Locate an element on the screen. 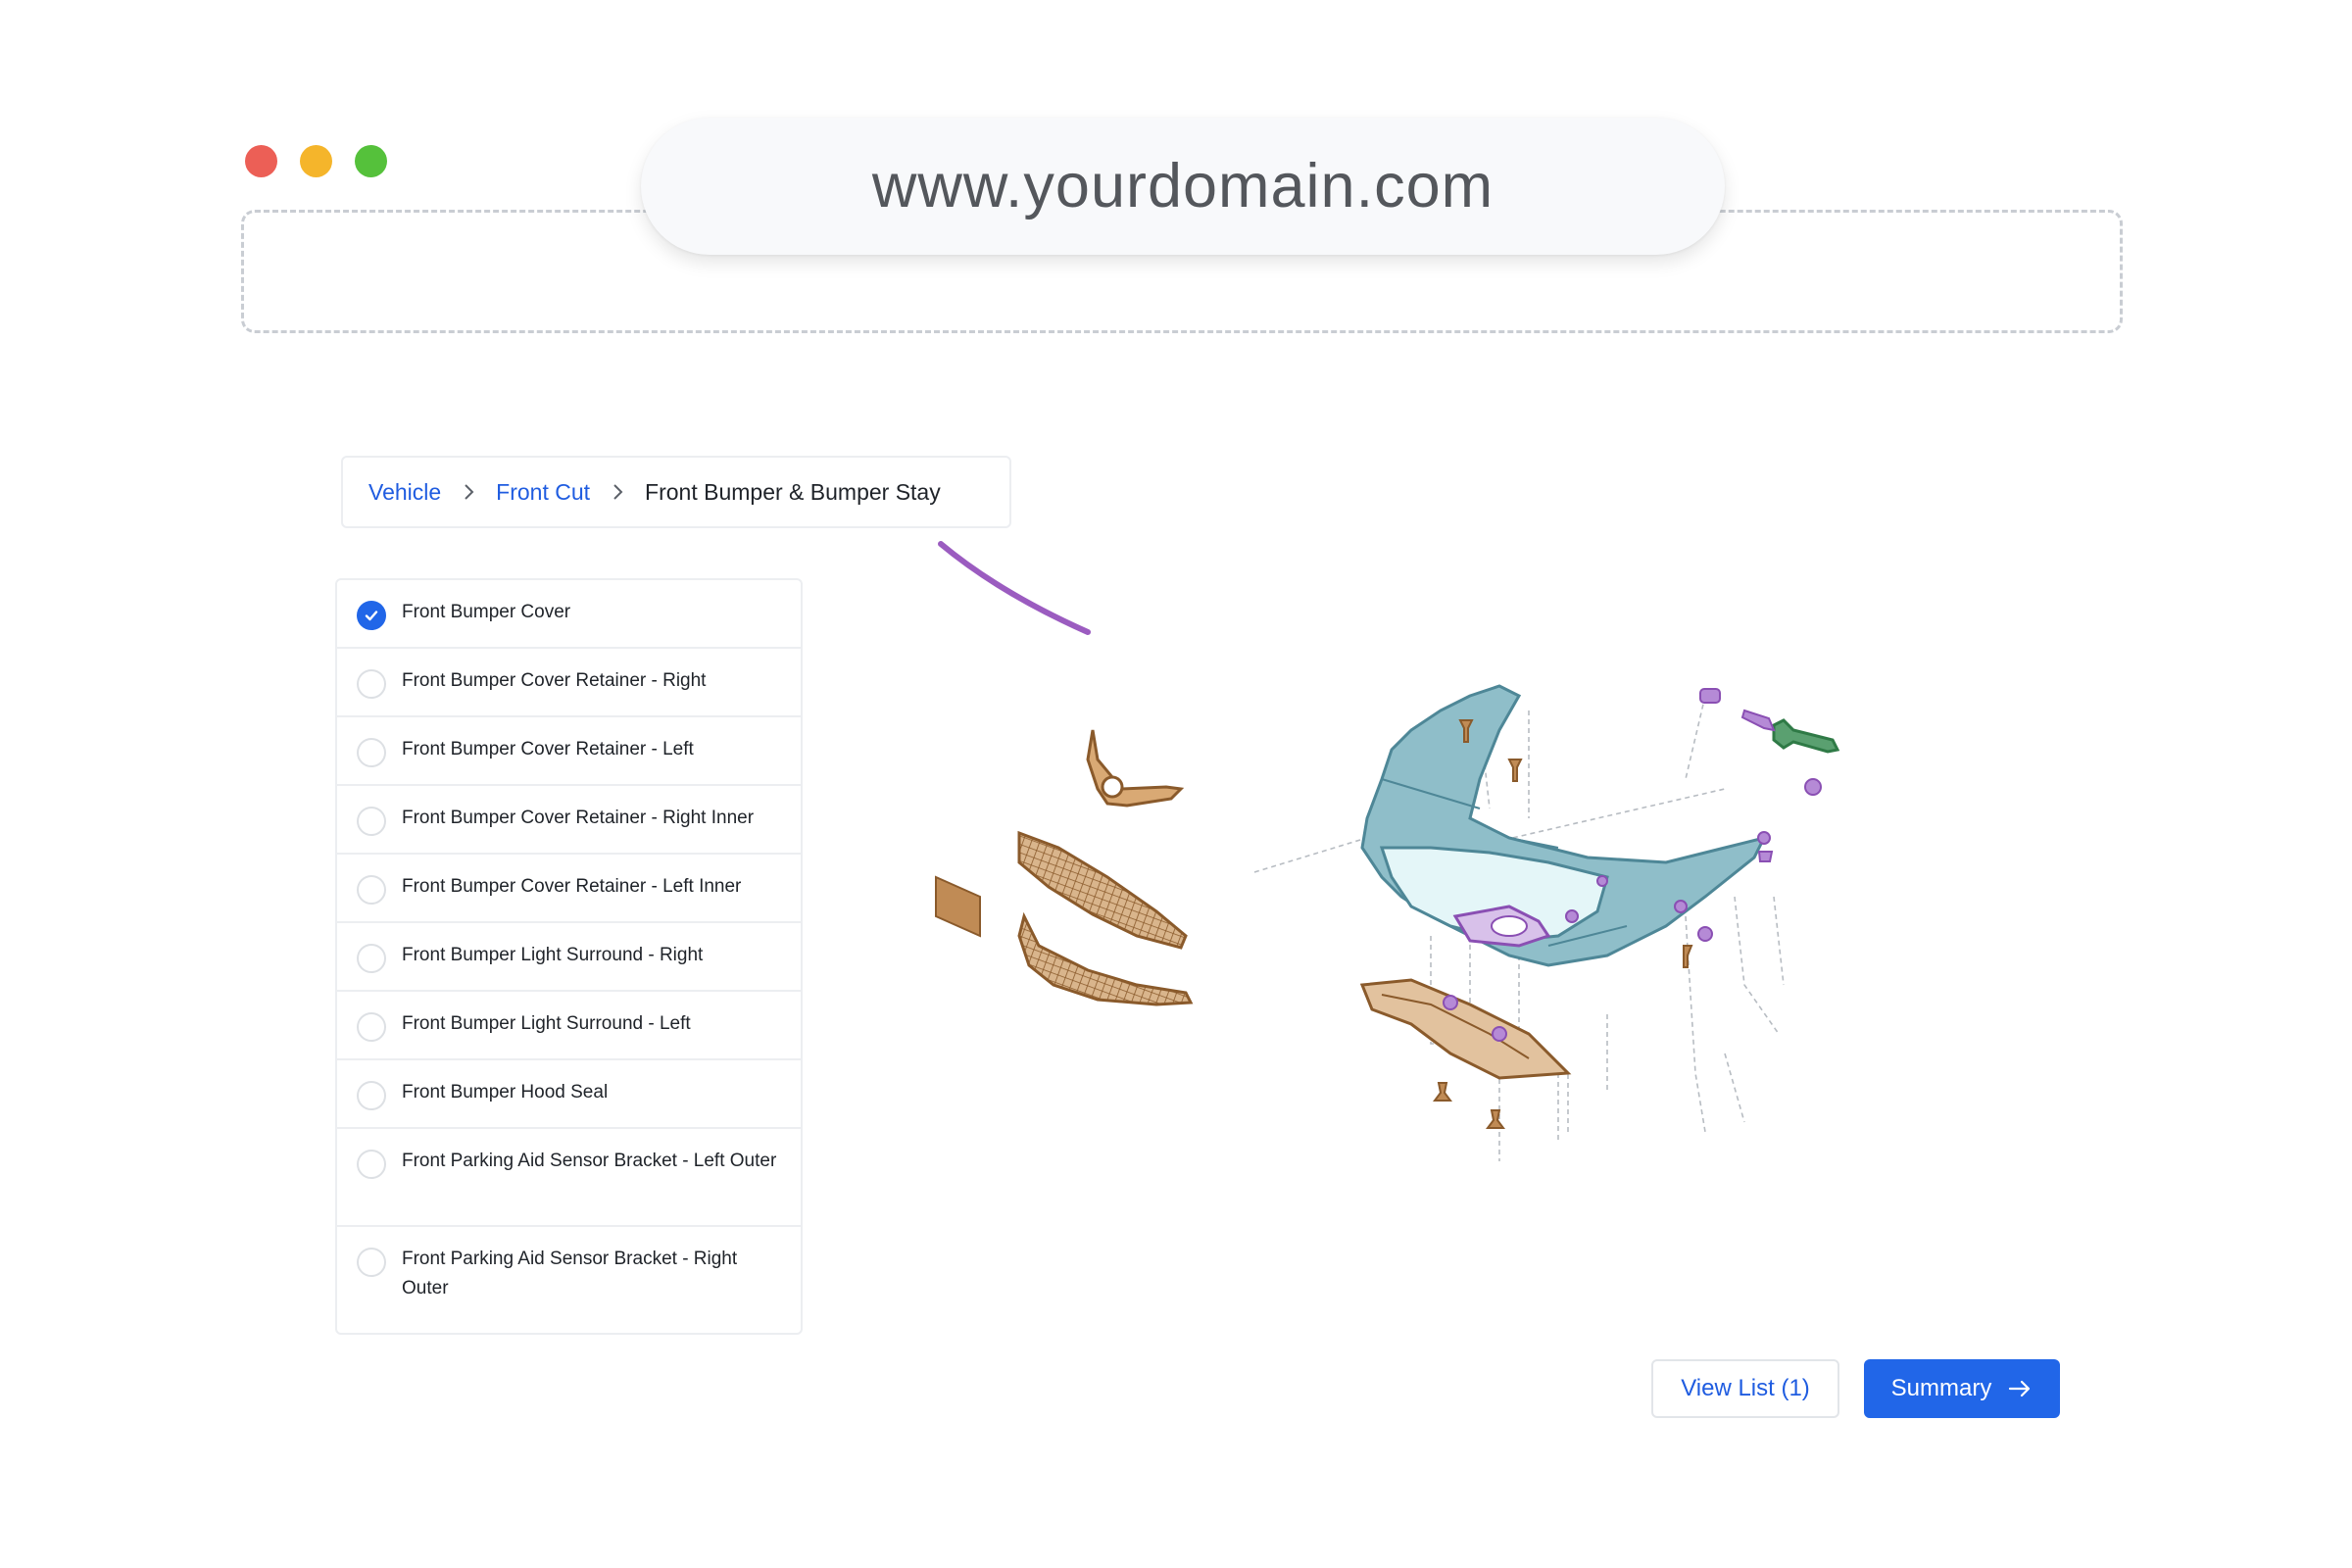 The height and width of the screenshot is (1568, 2352). checkbox-checked-icon is located at coordinates (371, 615).